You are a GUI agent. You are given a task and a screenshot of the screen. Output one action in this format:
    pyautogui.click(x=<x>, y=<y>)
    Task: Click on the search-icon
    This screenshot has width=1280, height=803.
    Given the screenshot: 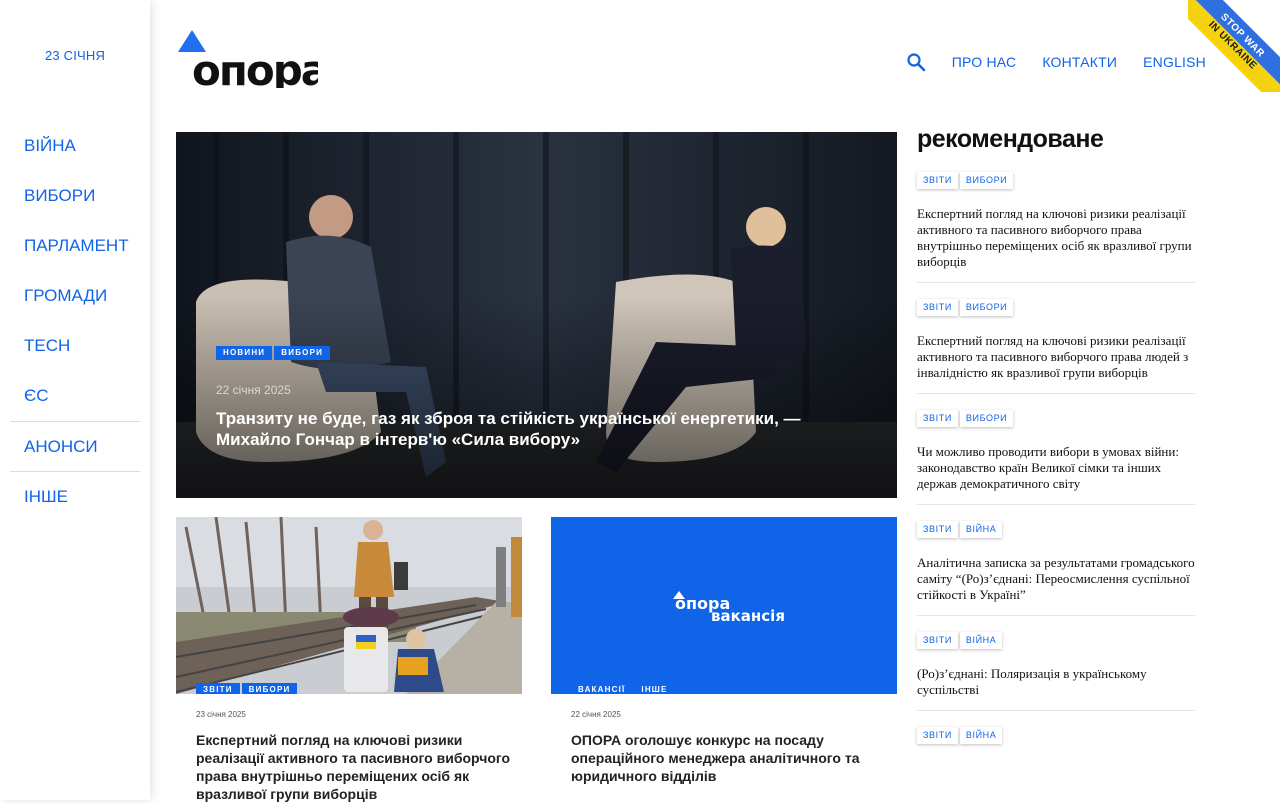 What is the action you would take?
    pyautogui.click(x=916, y=62)
    